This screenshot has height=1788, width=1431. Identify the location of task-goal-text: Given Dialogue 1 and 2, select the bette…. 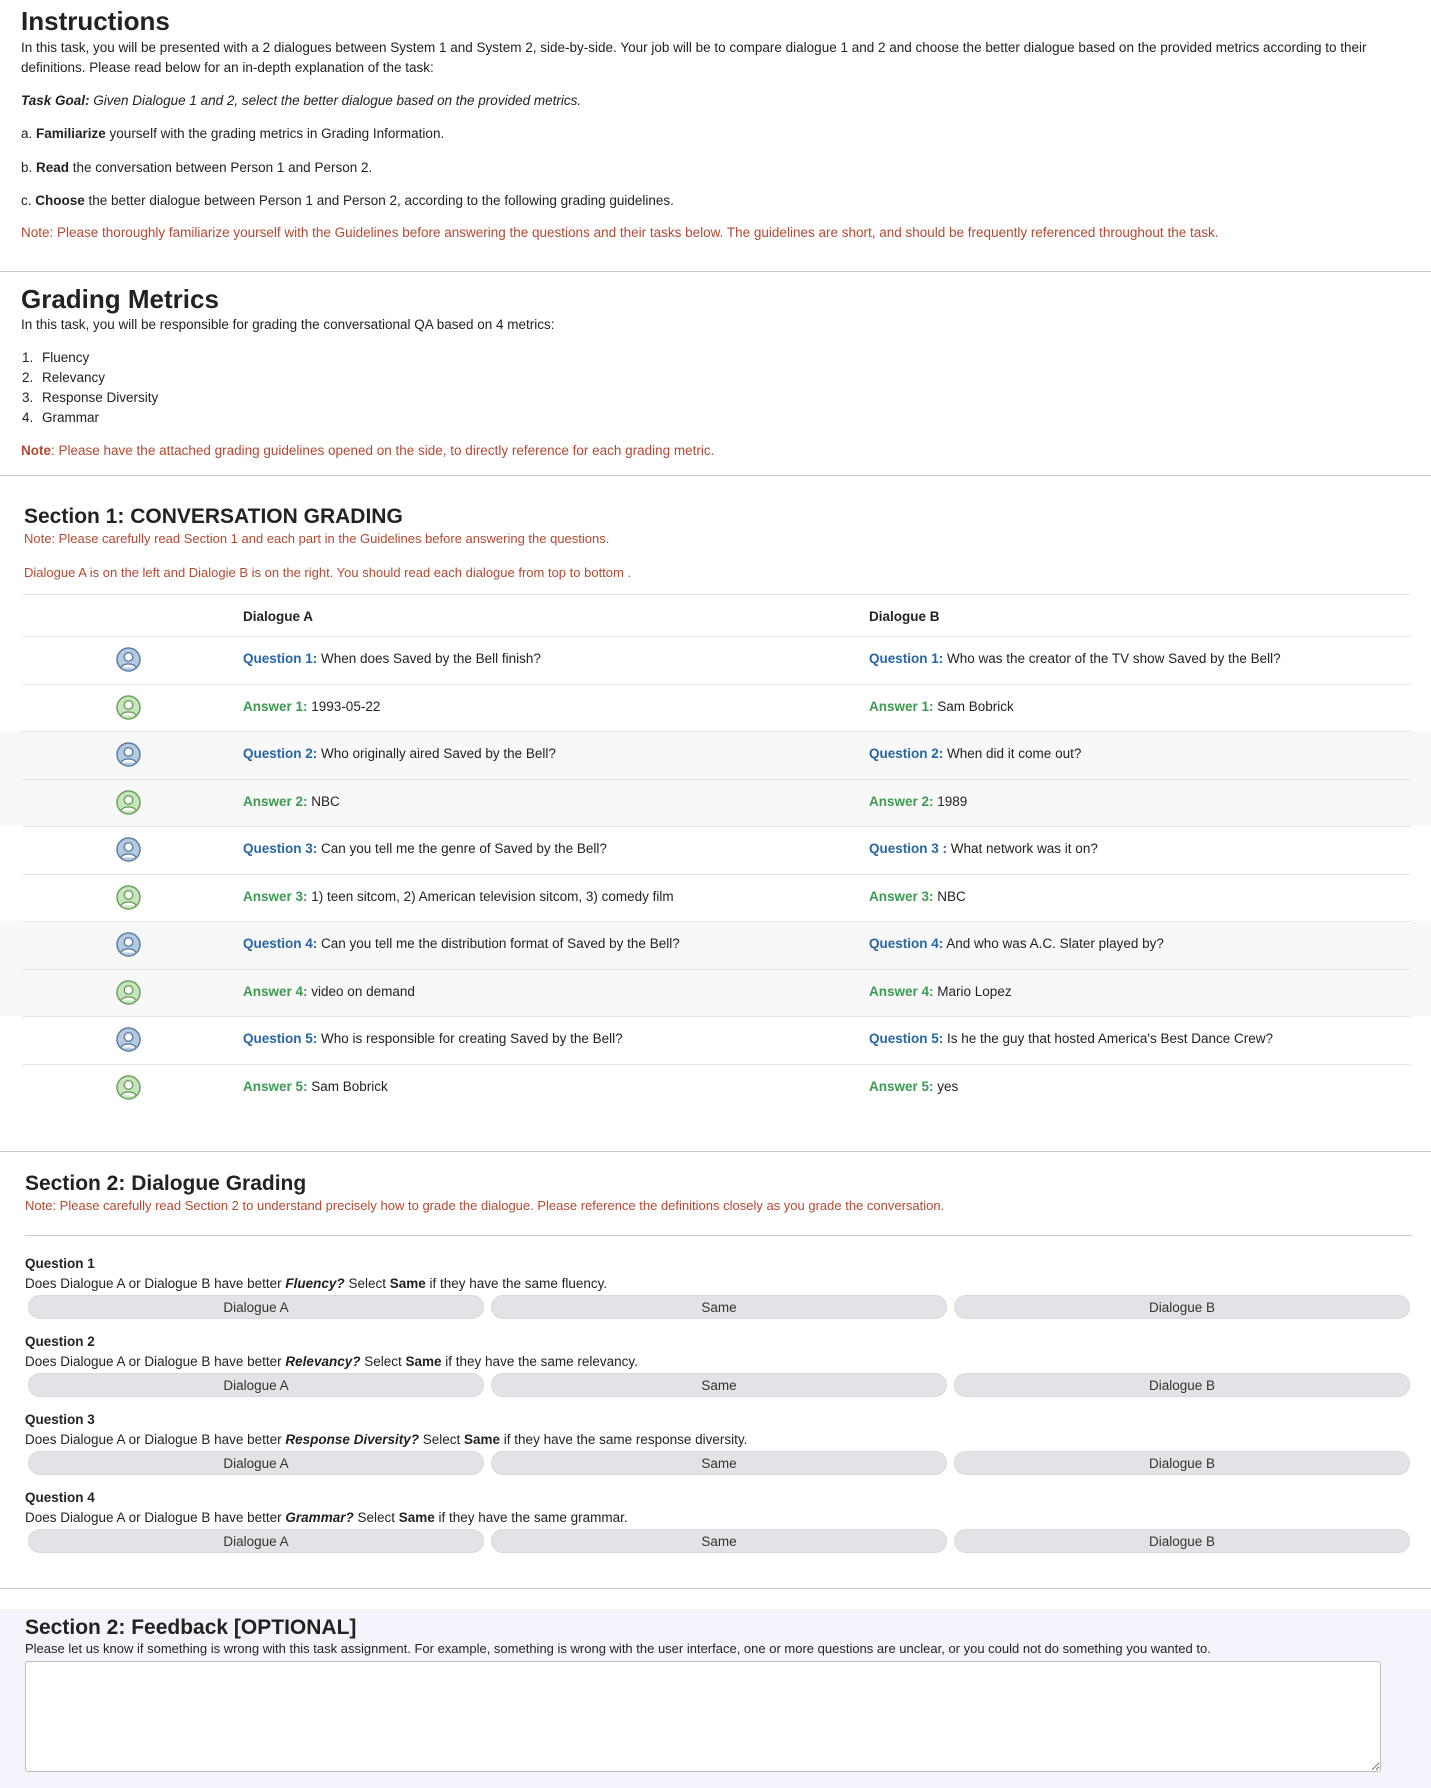
(335, 100).